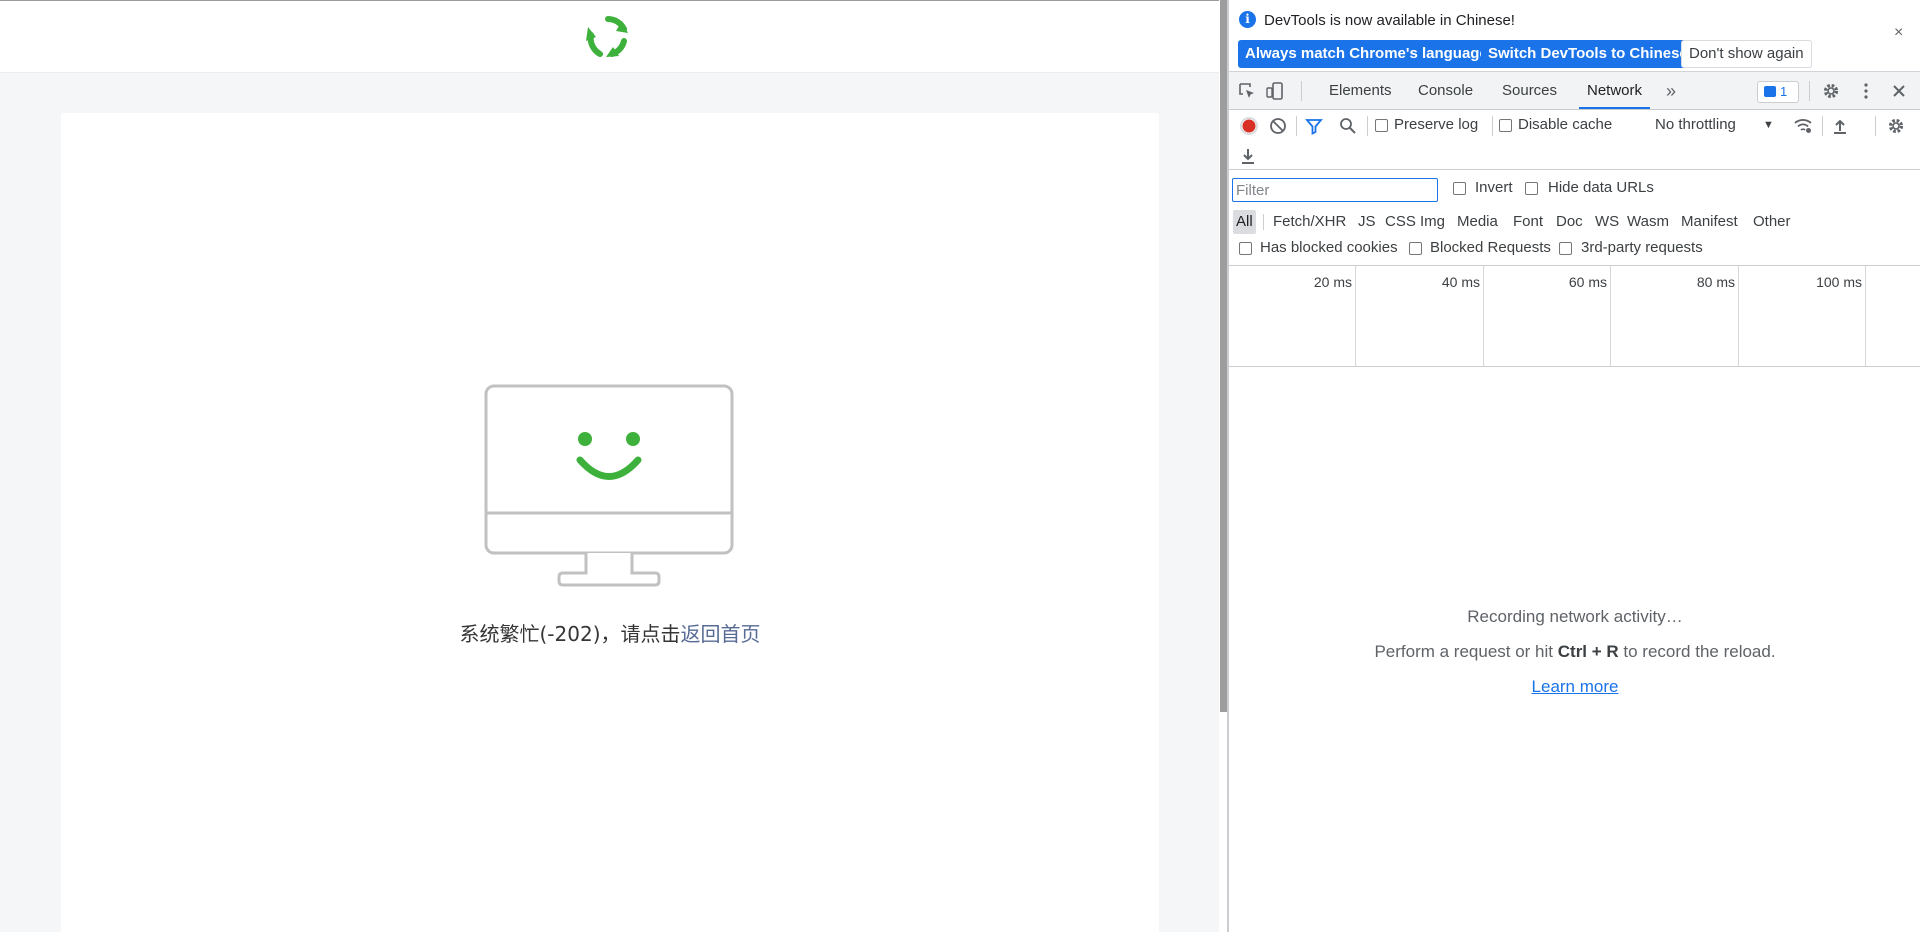 The image size is (1920, 932). What do you see at coordinates (1601, 187) in the screenshot?
I see `hide-data-urls-label: Hide data URLs` at bounding box center [1601, 187].